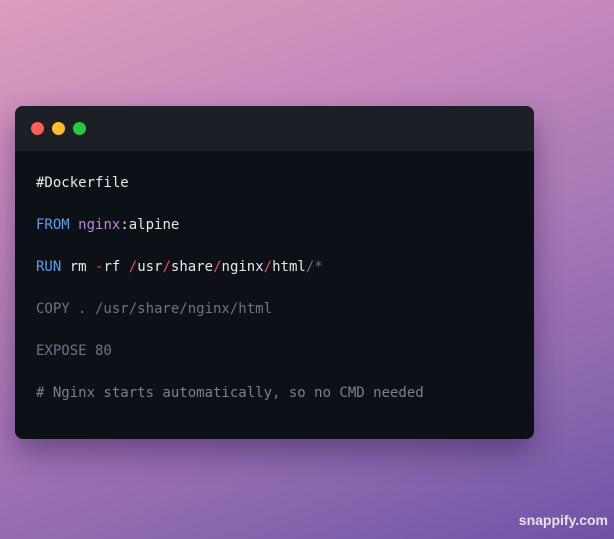 This screenshot has height=539, width=614. Describe the element at coordinates (242, 267) in the screenshot. I see `path-segment: nginx` at that location.